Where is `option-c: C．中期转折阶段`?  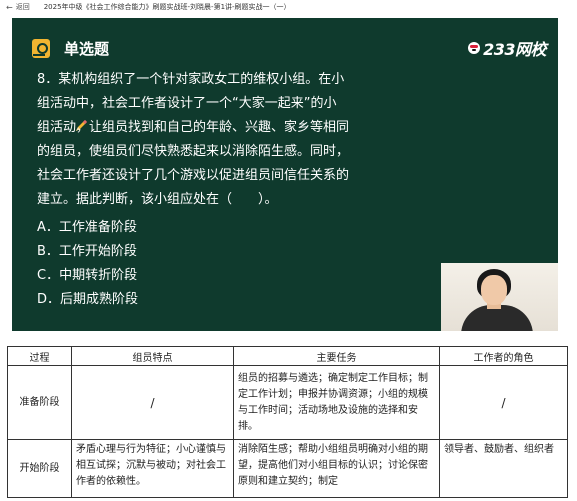
option-c: C．中期转折阶段 is located at coordinates (87, 276).